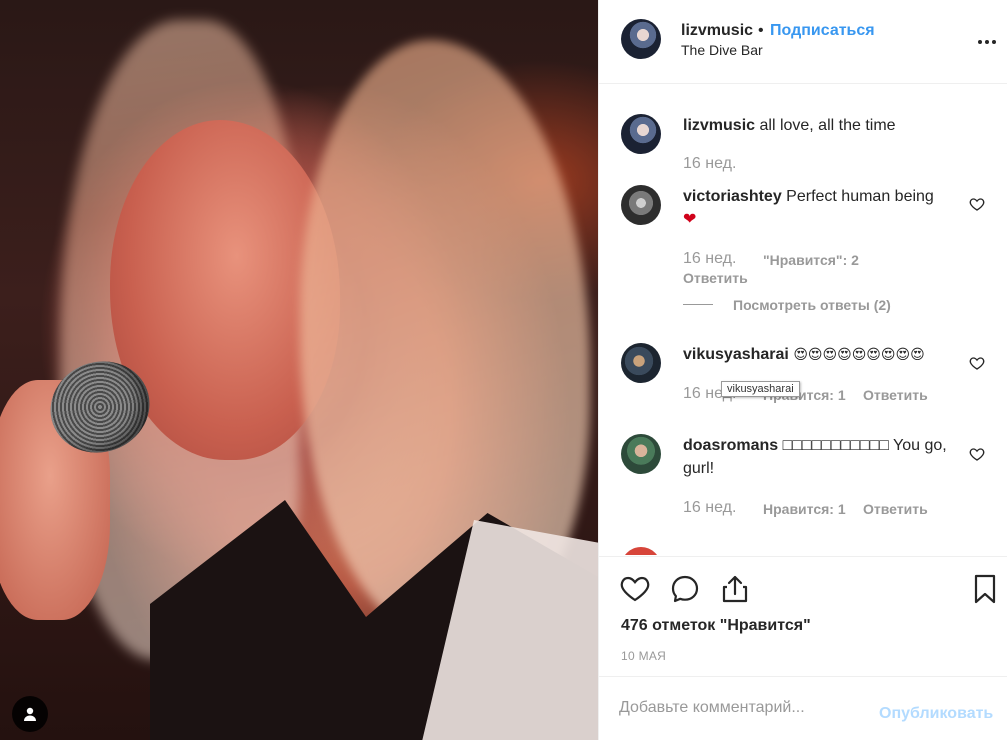  Describe the element at coordinates (811, 260) in the screenshot. I see `comment-likes: "Нравится": 2` at that location.